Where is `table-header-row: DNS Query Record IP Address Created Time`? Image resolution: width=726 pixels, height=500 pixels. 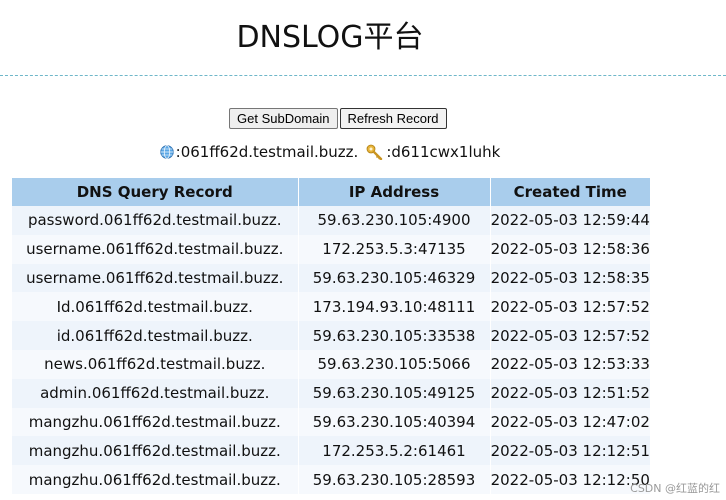 table-header-row: DNS Query Record IP Address Created Time is located at coordinates (331, 192).